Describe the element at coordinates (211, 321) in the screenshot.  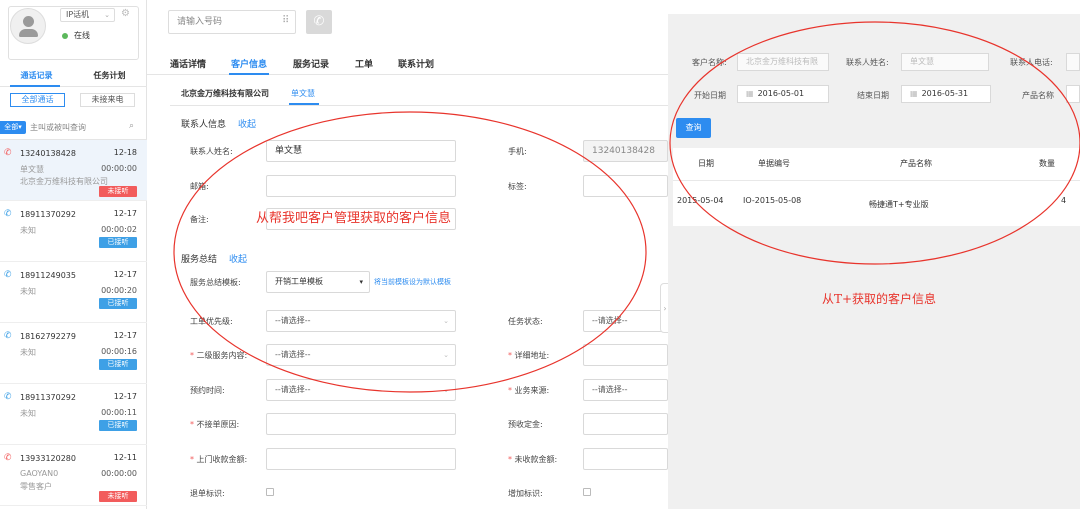
I see `priority-label: 工单优先级:` at that location.